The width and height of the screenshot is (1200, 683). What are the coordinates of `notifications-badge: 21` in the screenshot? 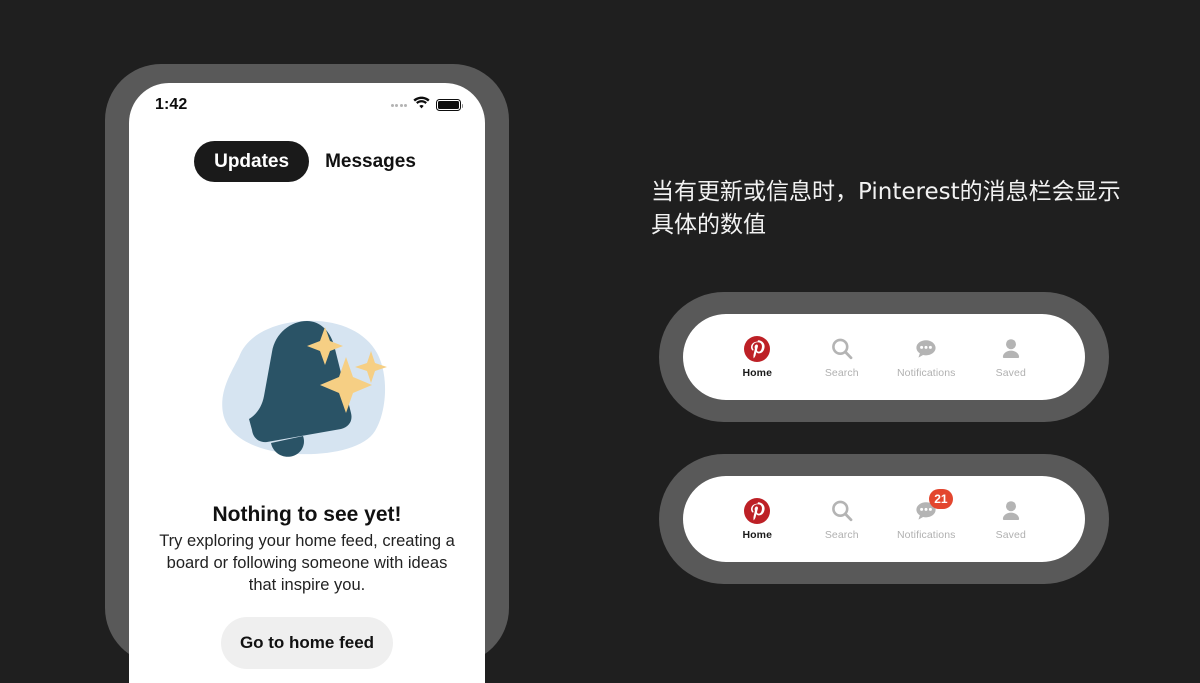 It's located at (941, 499).